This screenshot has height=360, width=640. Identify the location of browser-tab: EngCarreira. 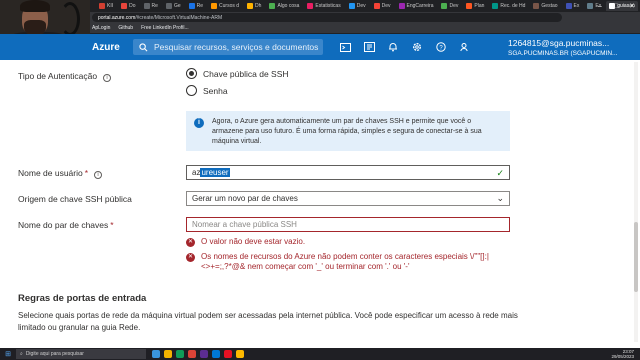
(416, 6).